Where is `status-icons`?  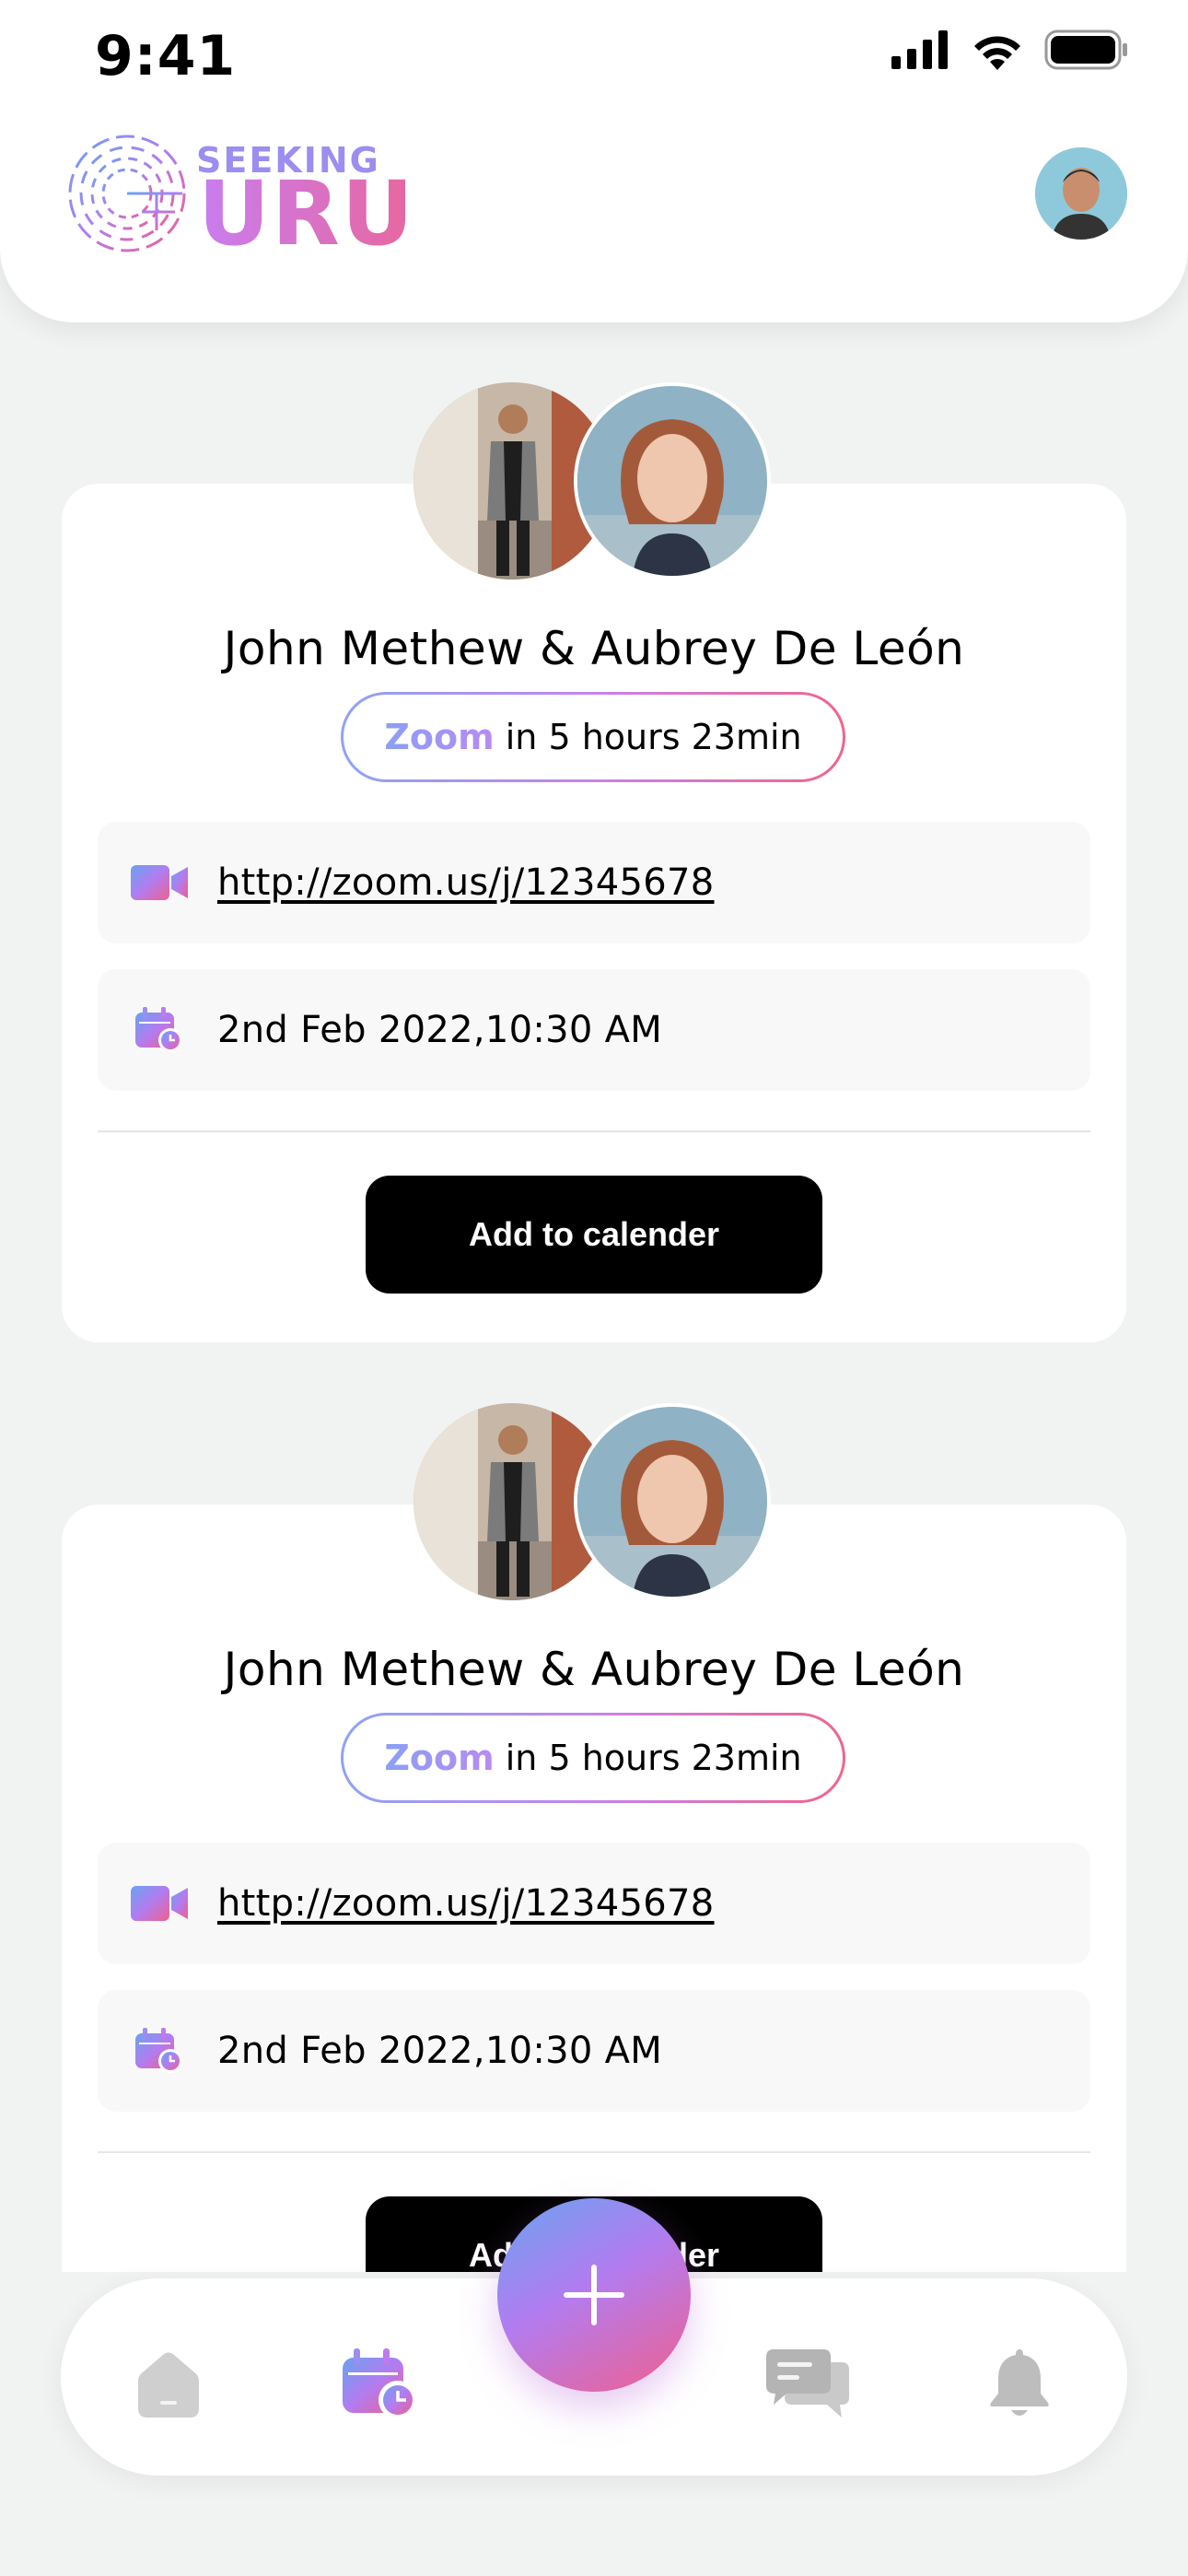
status-icons is located at coordinates (1010, 49).